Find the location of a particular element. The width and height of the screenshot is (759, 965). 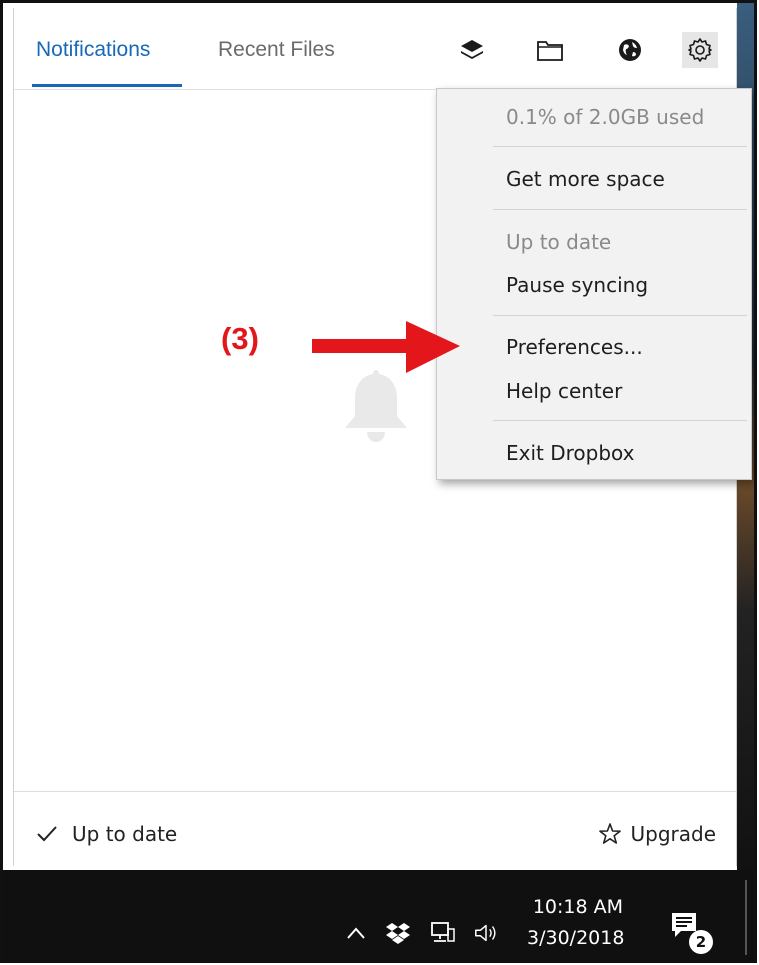

sync-status-label: Up to date is located at coordinates (125, 834).